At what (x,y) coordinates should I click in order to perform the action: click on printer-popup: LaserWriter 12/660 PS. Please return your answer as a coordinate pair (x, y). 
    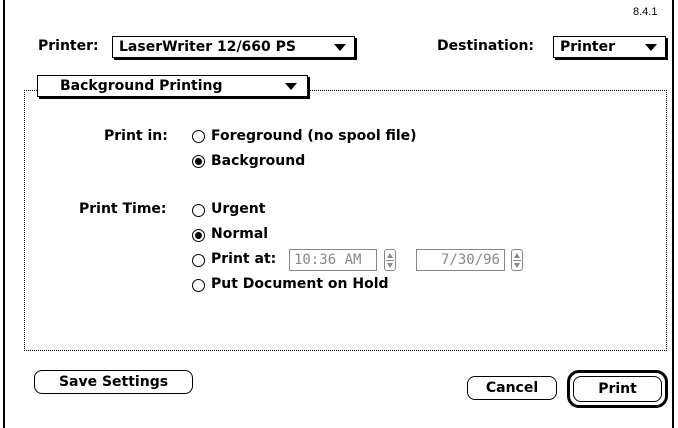
    Looking at the image, I should click on (233, 47).